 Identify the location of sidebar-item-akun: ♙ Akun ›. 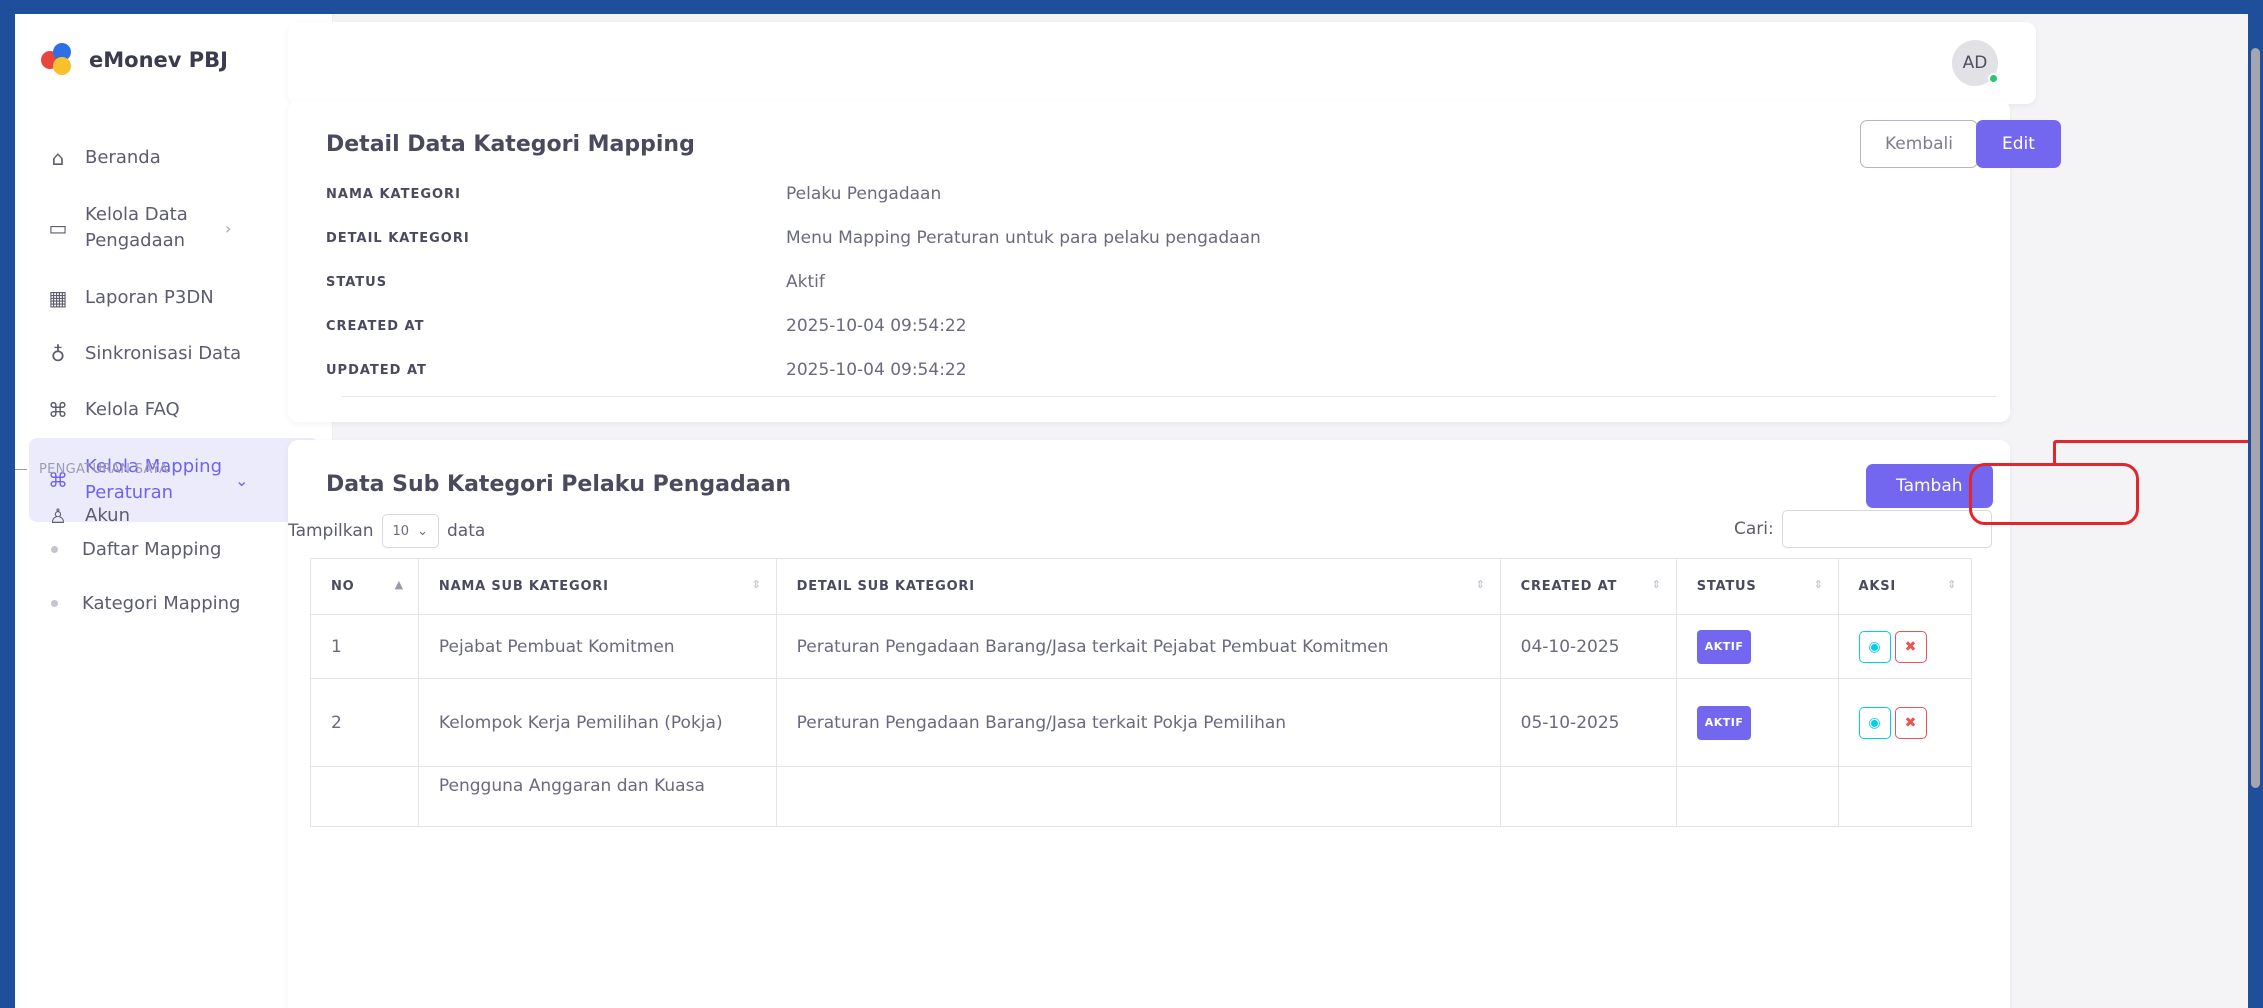
(174, 516).